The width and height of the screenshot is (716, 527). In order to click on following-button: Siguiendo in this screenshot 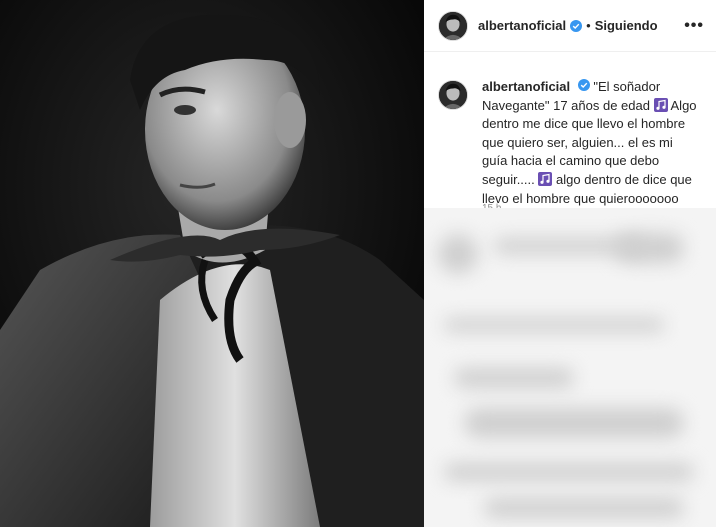, I will do `click(626, 25)`.